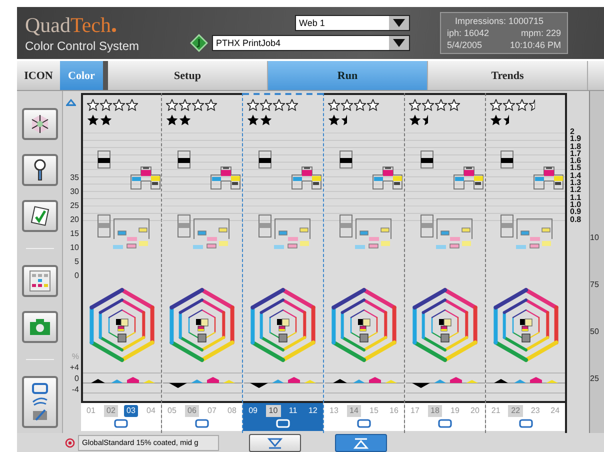 The width and height of the screenshot is (604, 452). Describe the element at coordinates (595, 331) in the screenshot. I see `scale-label: 50` at that location.